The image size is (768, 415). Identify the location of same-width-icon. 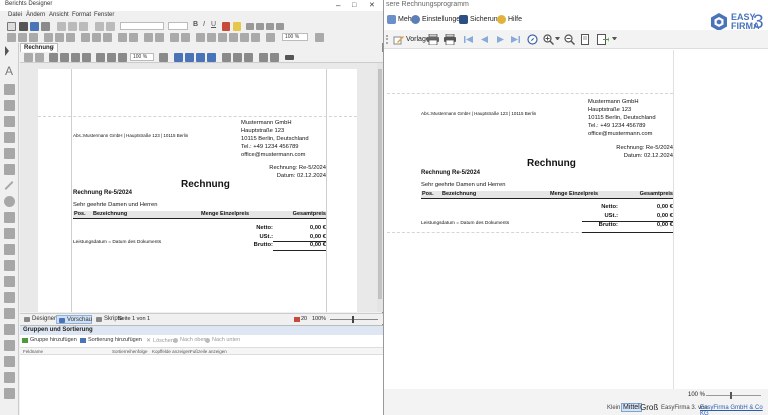
(85, 37).